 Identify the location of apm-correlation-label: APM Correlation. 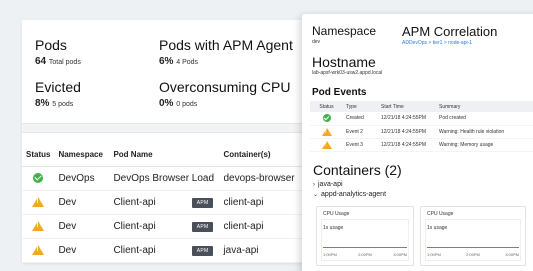
(450, 31).